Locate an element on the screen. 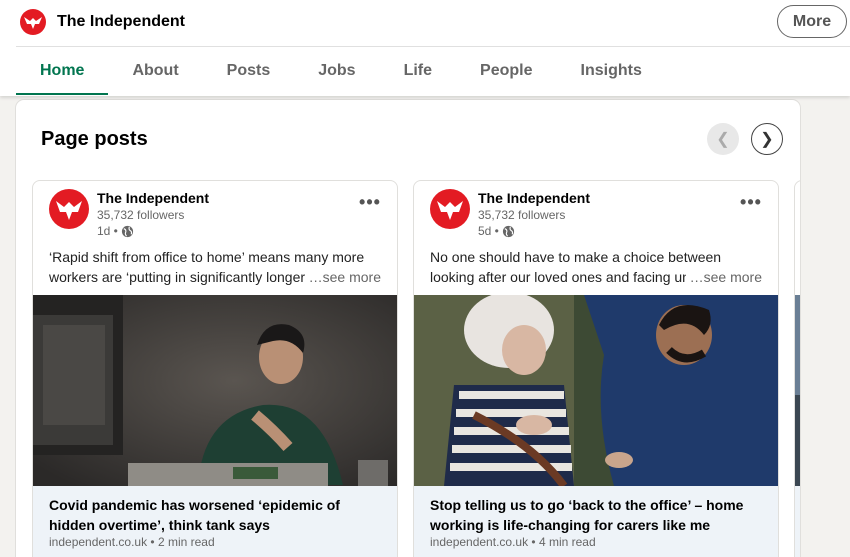 This screenshot has height=557, width=850. more-button: More is located at coordinates (812, 21).